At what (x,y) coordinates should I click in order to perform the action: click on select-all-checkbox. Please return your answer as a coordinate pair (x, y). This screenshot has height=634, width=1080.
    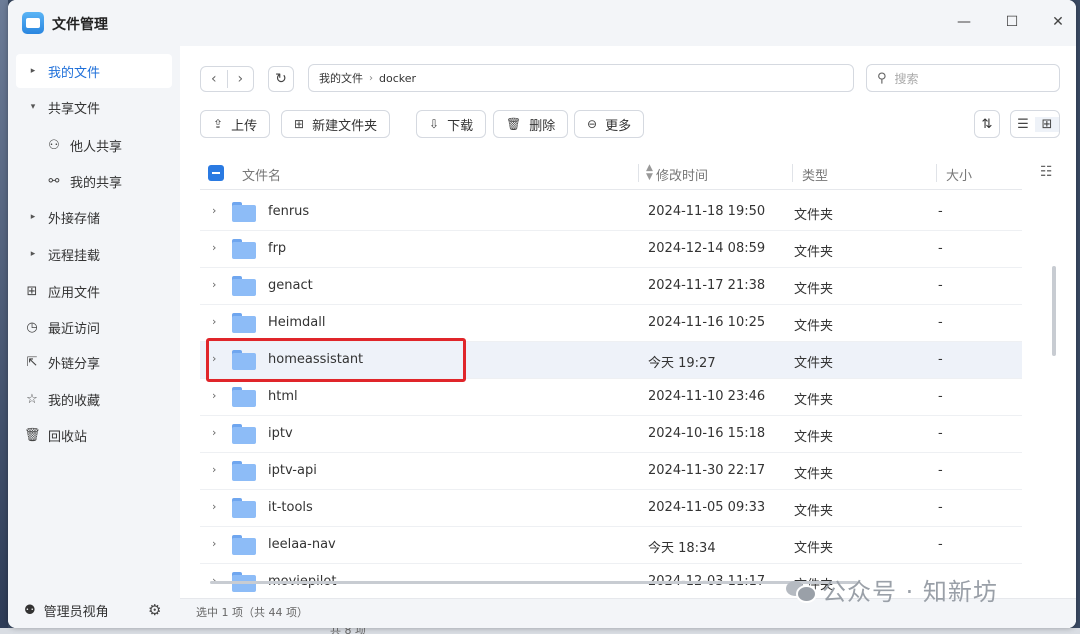
    Looking at the image, I should click on (216, 173).